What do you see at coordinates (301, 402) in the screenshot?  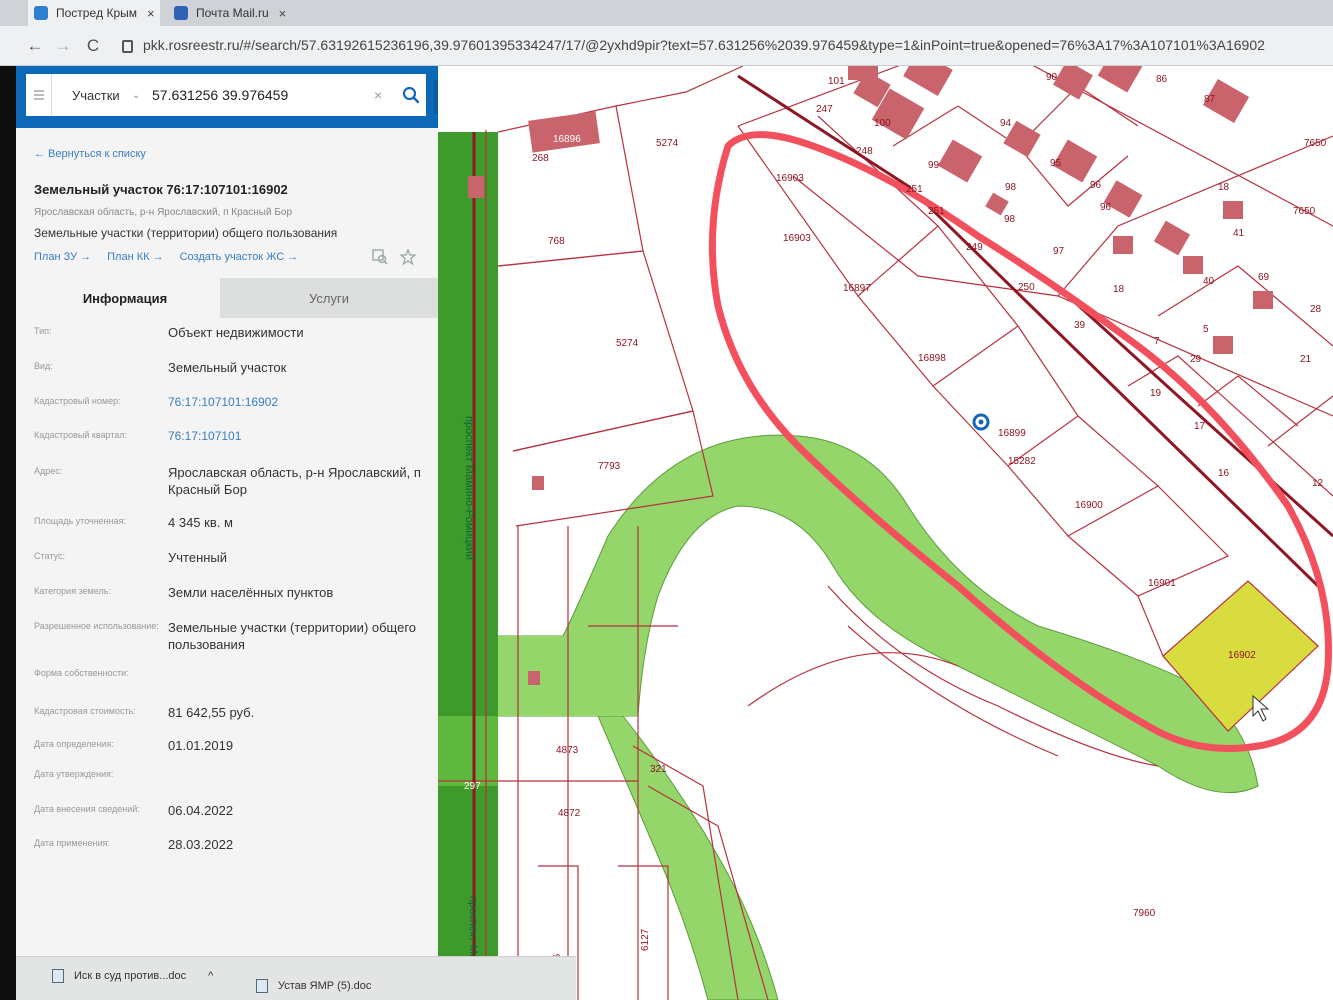 I see `cadastral-number-link: 76:17:107101:16902` at bounding box center [301, 402].